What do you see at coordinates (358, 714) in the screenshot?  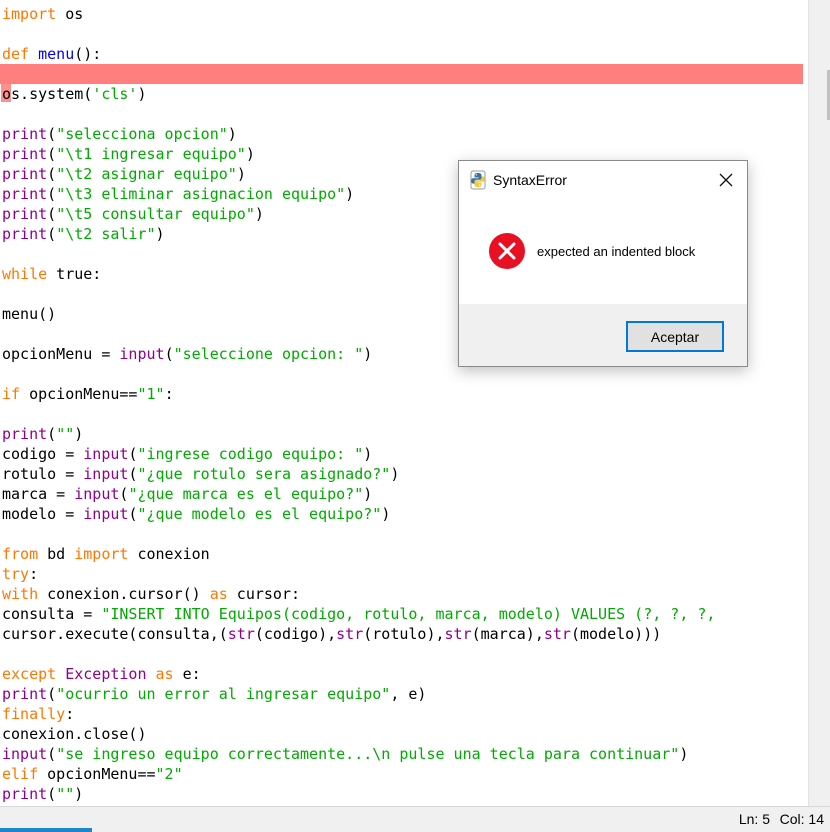 I see `code-line: finally:` at bounding box center [358, 714].